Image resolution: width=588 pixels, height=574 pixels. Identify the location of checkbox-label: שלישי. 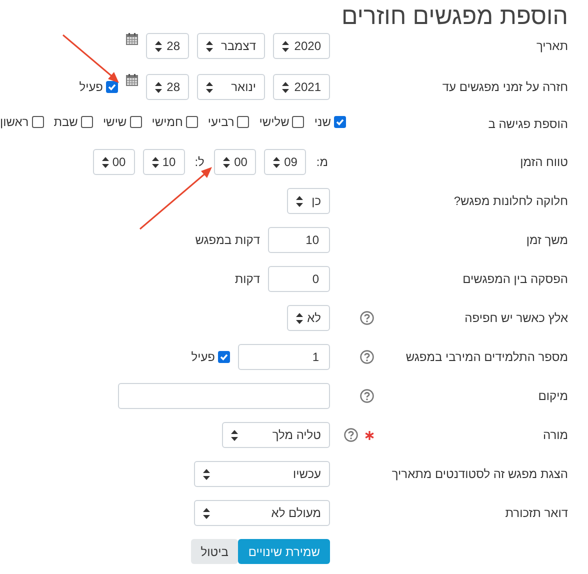
(274, 122).